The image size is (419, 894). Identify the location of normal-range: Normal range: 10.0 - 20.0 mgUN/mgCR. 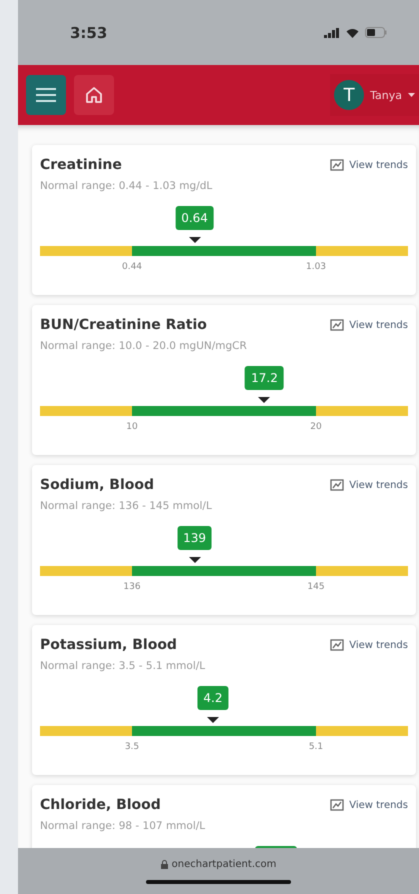
(144, 346).